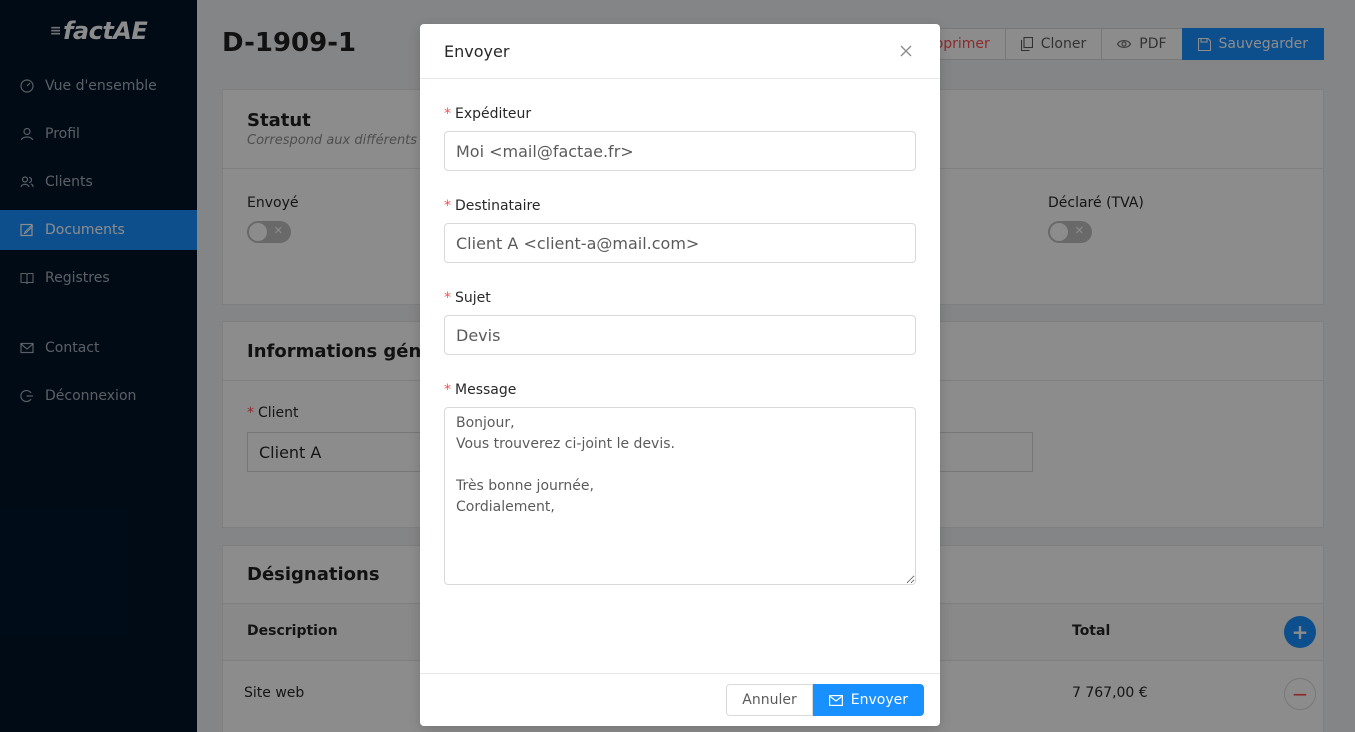  I want to click on sender-label: * Expéditeur, so click(680, 114).